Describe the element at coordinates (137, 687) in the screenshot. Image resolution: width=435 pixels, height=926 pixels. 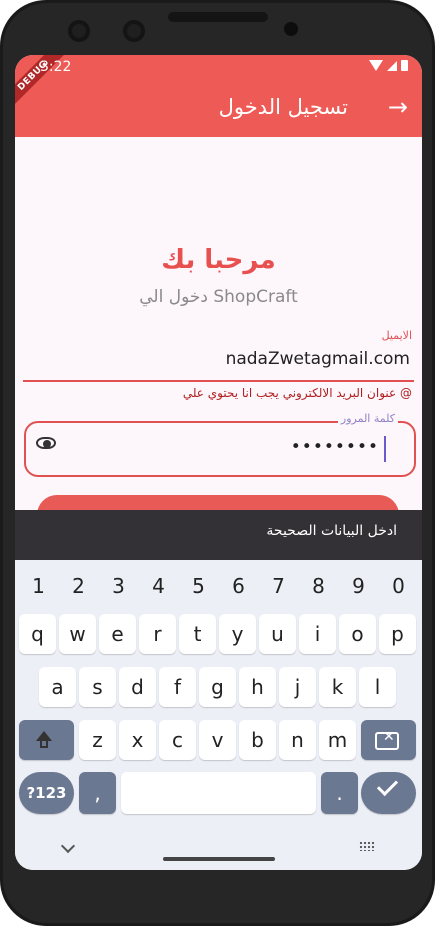
I see `key-d: d` at that location.